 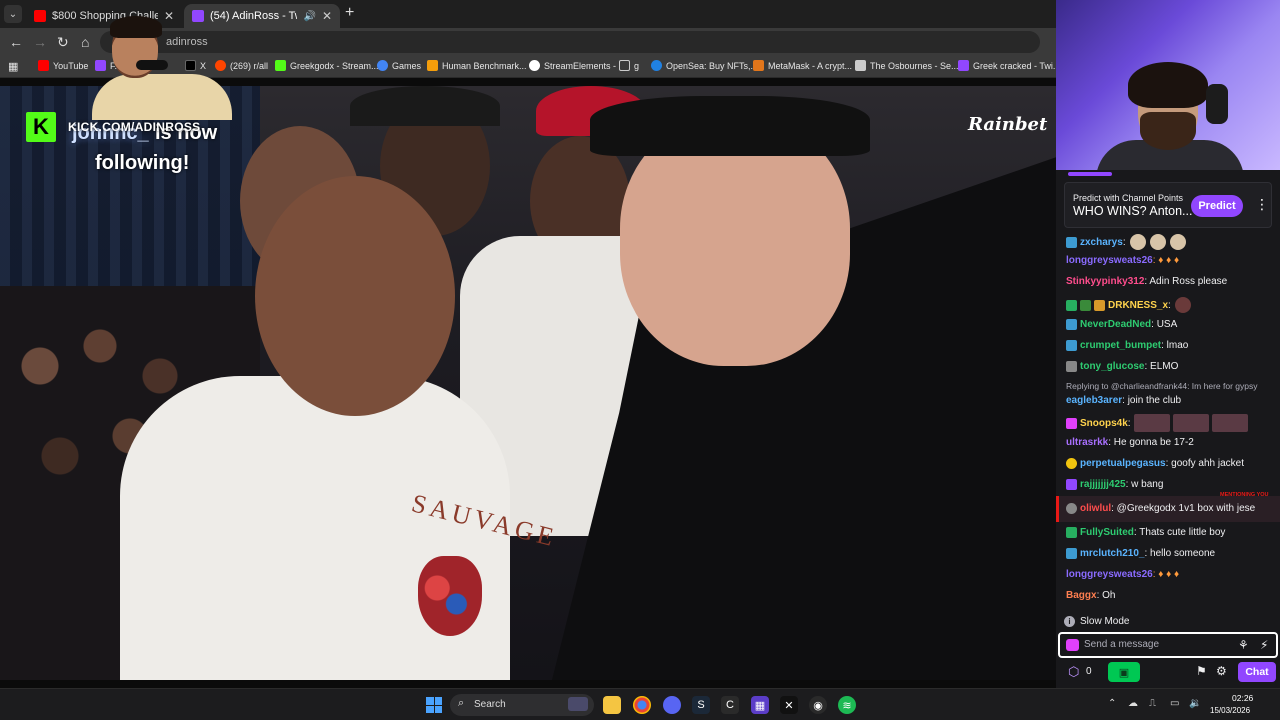 What do you see at coordinates (570, 42) in the screenshot?
I see `url-field: adinross` at bounding box center [570, 42].